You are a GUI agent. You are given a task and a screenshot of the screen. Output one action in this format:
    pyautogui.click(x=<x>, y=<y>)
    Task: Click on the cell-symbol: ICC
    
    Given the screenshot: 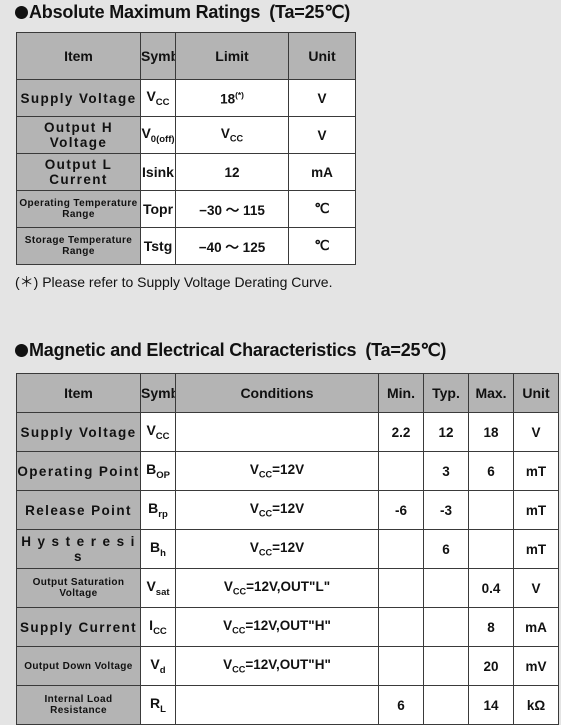 What is the action you would take?
    pyautogui.click(x=158, y=627)
    